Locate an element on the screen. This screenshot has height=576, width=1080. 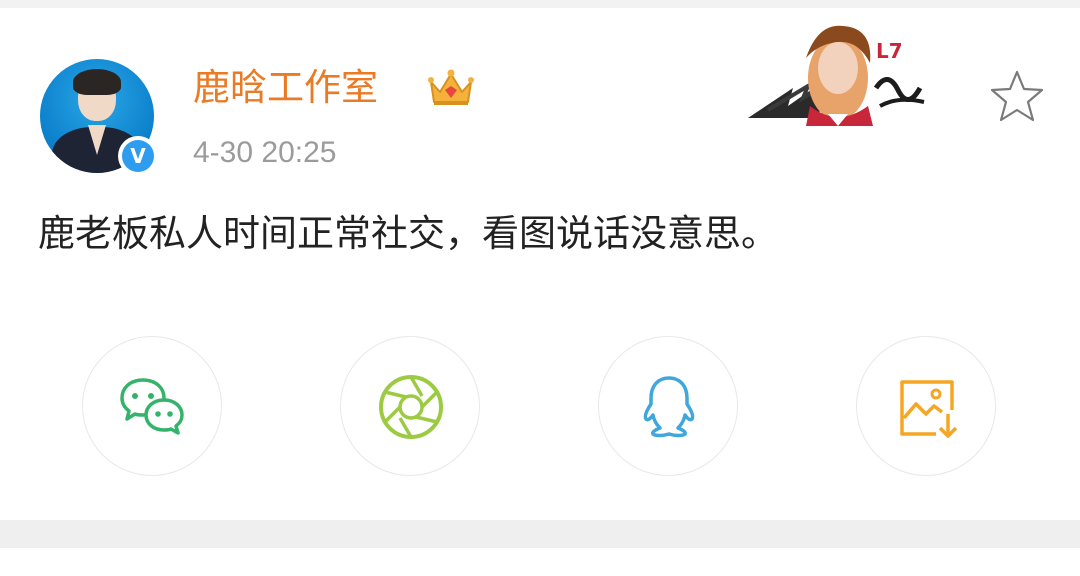
moments-aperture-icon is located at coordinates (411, 407).